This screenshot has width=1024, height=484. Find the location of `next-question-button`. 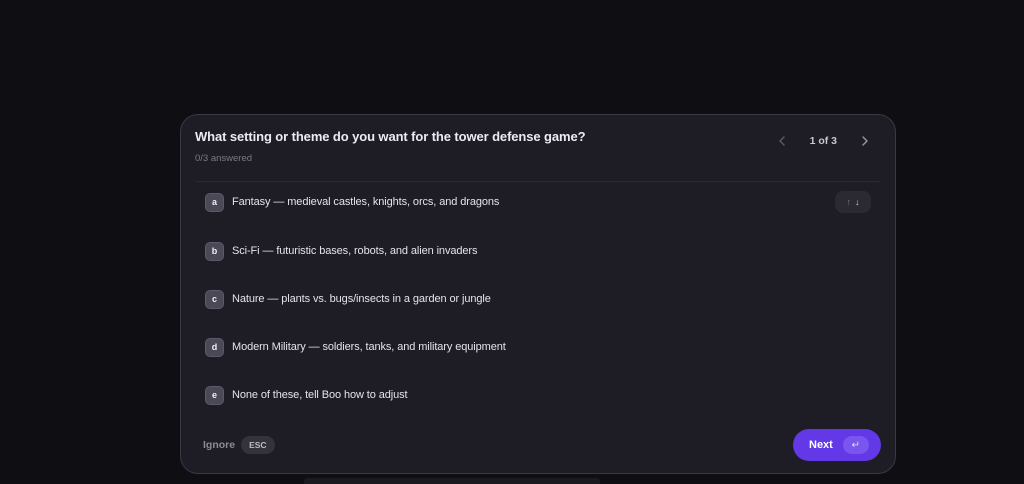

next-question-button is located at coordinates (865, 141).